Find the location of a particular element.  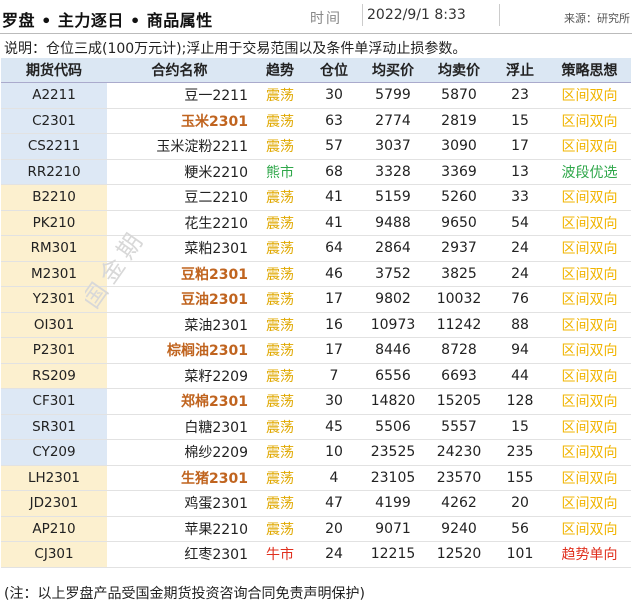

futures-code-cell: C2301 is located at coordinates (54, 121).